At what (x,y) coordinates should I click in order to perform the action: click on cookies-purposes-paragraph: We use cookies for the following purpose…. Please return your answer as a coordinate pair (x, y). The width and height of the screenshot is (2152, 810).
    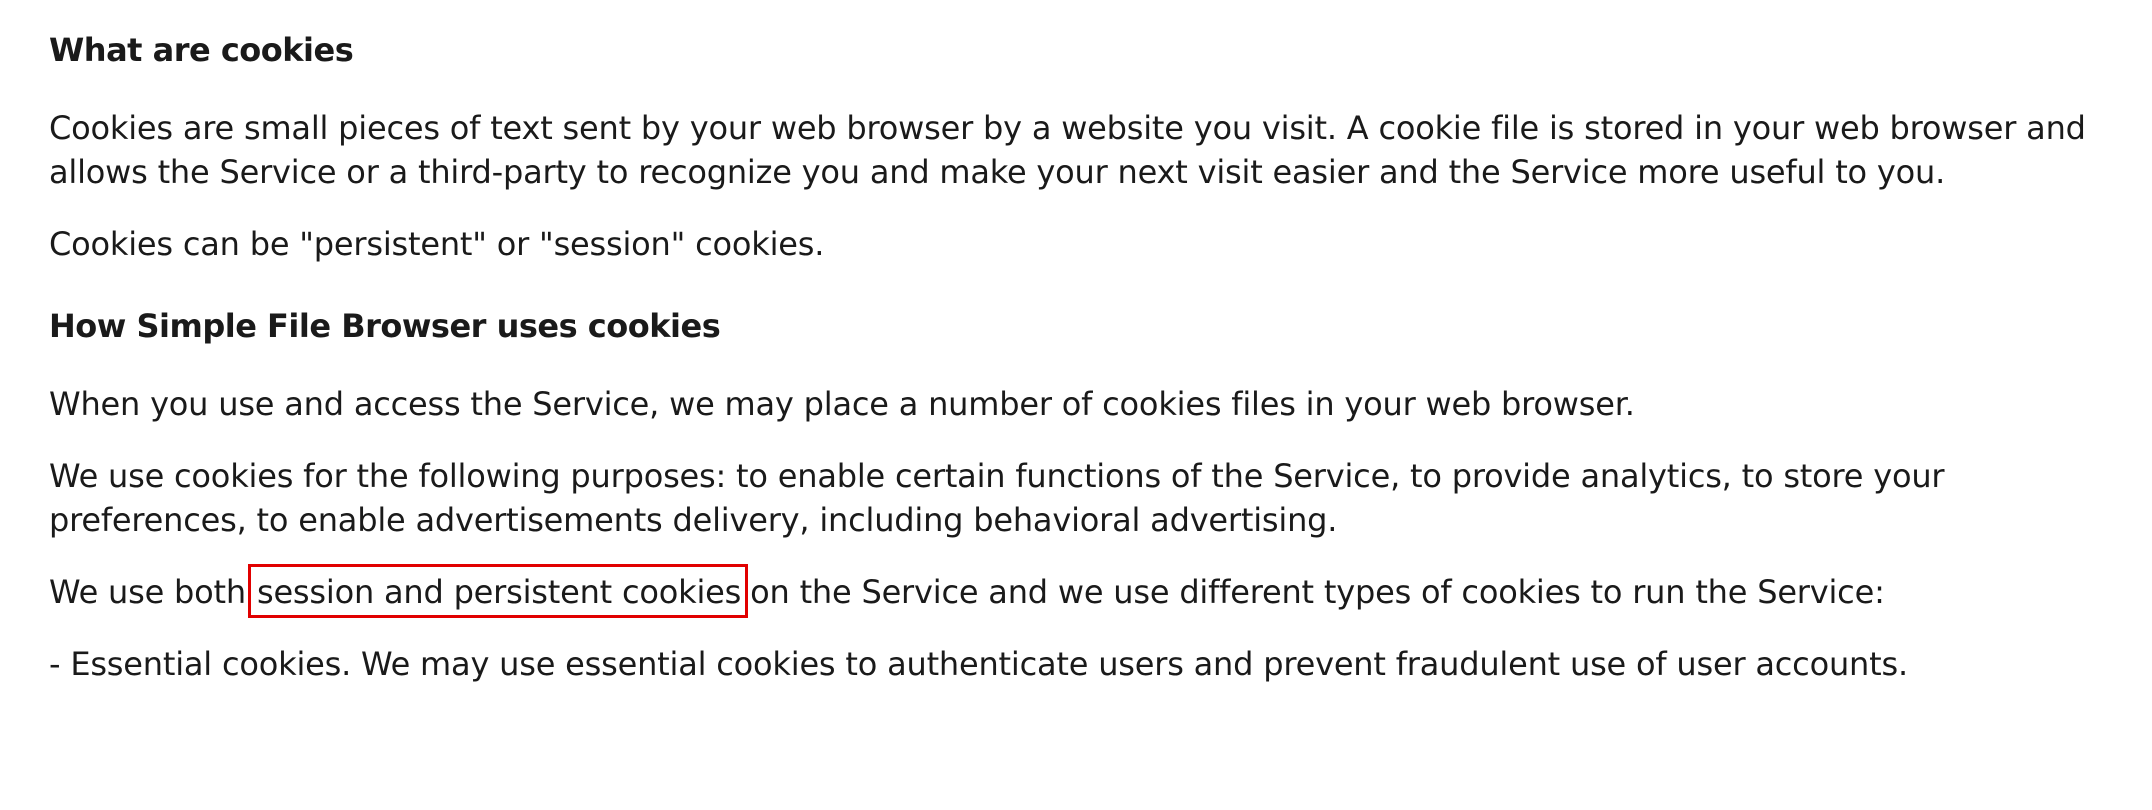
    Looking at the image, I should click on (997, 498).